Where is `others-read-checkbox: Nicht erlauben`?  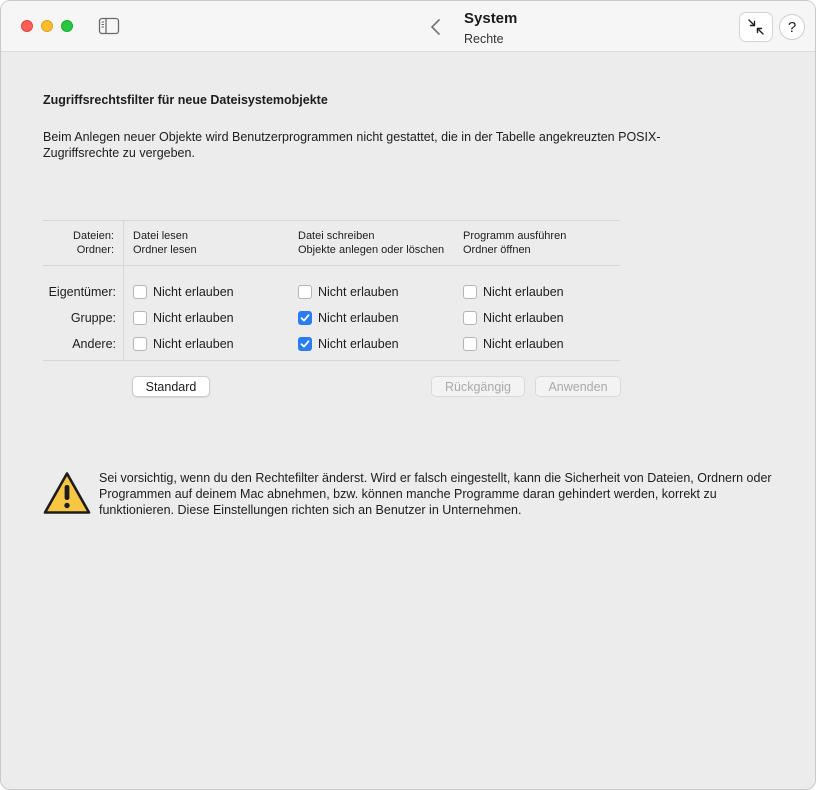 others-read-checkbox: Nicht erlauben is located at coordinates (183, 344).